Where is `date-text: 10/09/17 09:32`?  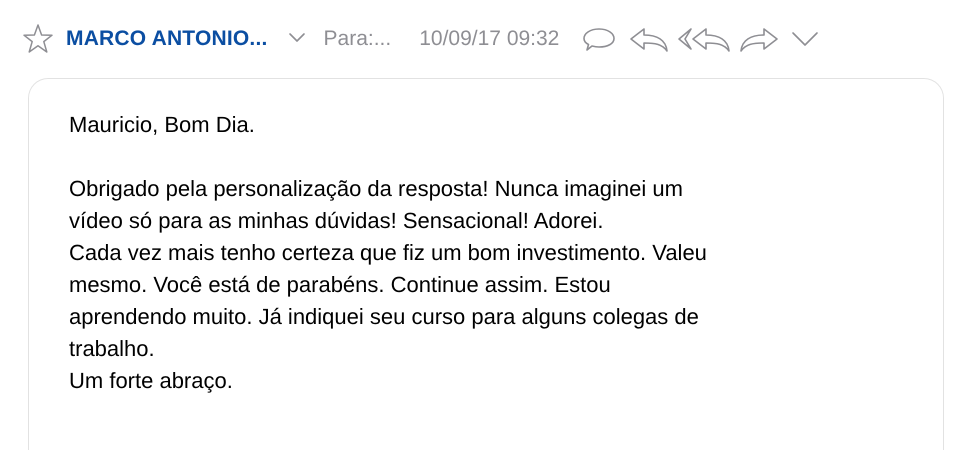 date-text: 10/09/17 09:32 is located at coordinates (489, 39).